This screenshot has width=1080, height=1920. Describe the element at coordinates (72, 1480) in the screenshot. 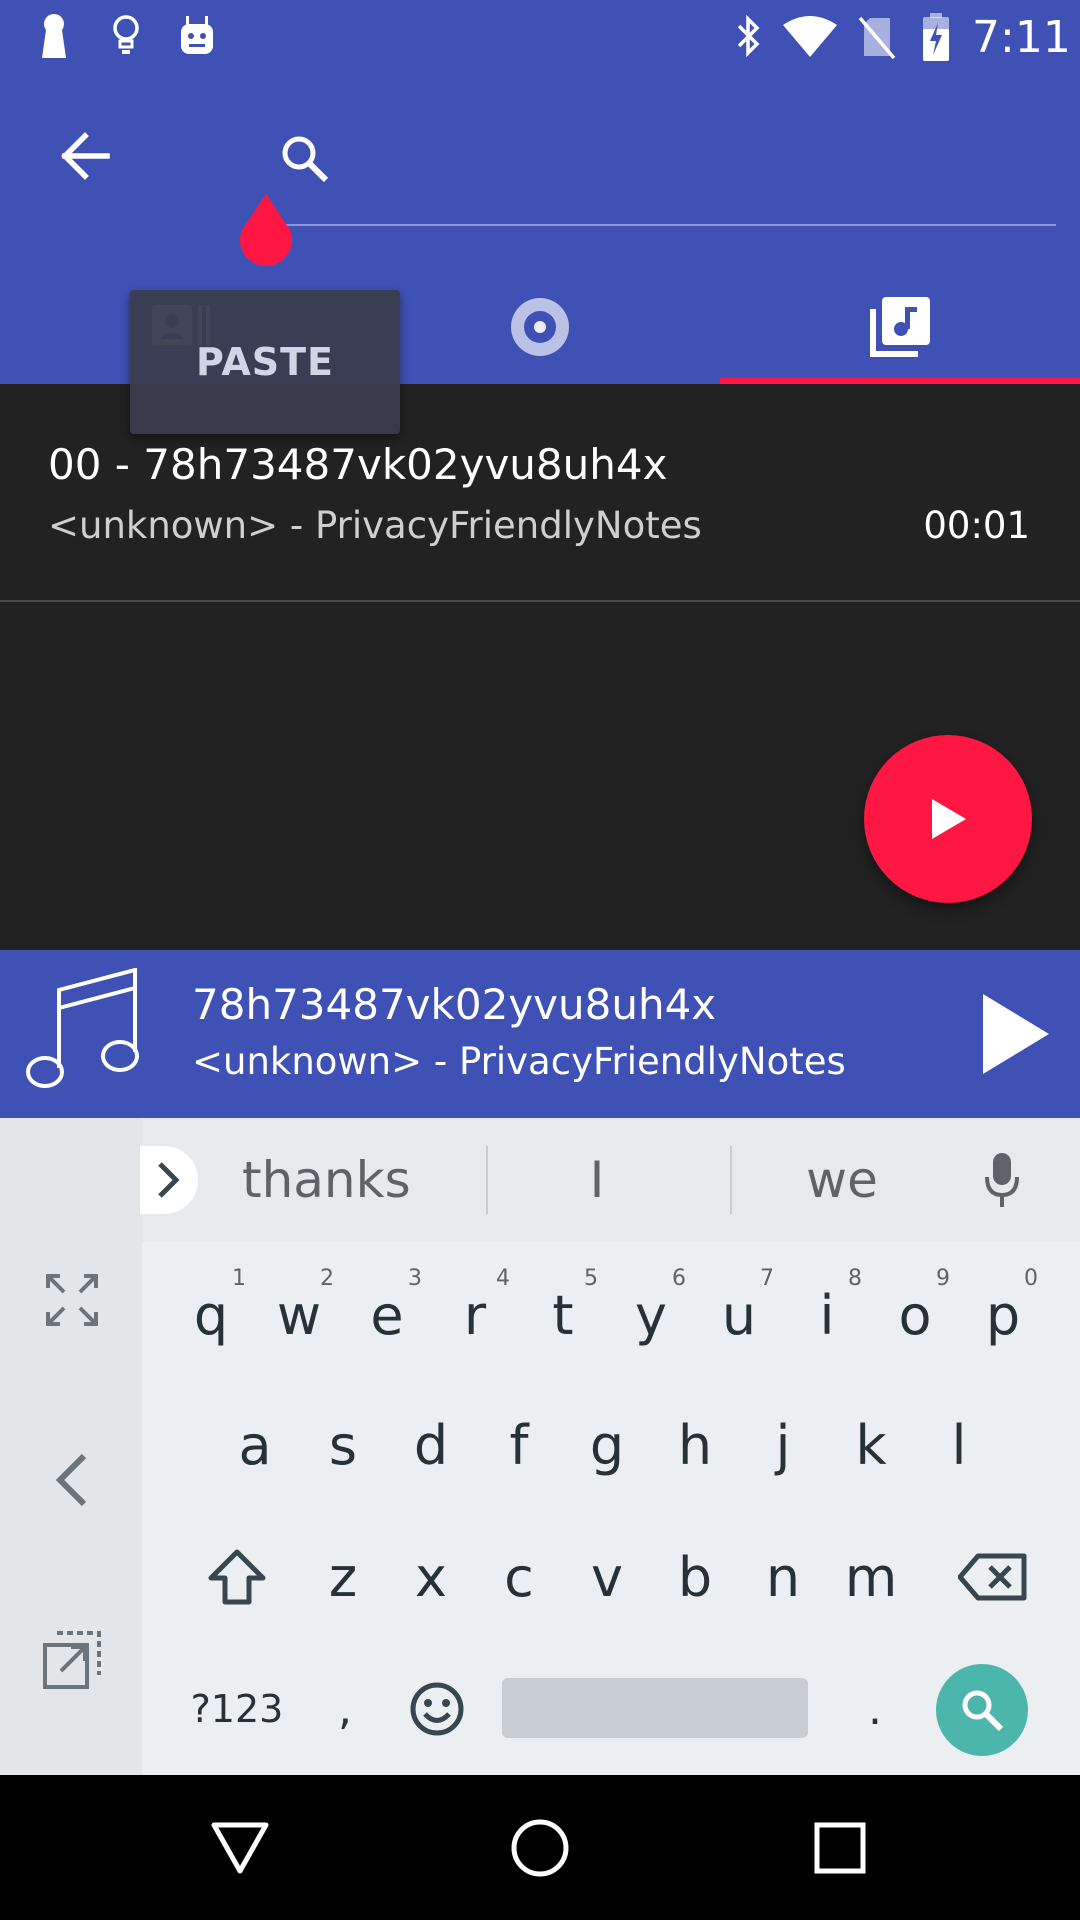

I see `chevron-left-icon` at that location.